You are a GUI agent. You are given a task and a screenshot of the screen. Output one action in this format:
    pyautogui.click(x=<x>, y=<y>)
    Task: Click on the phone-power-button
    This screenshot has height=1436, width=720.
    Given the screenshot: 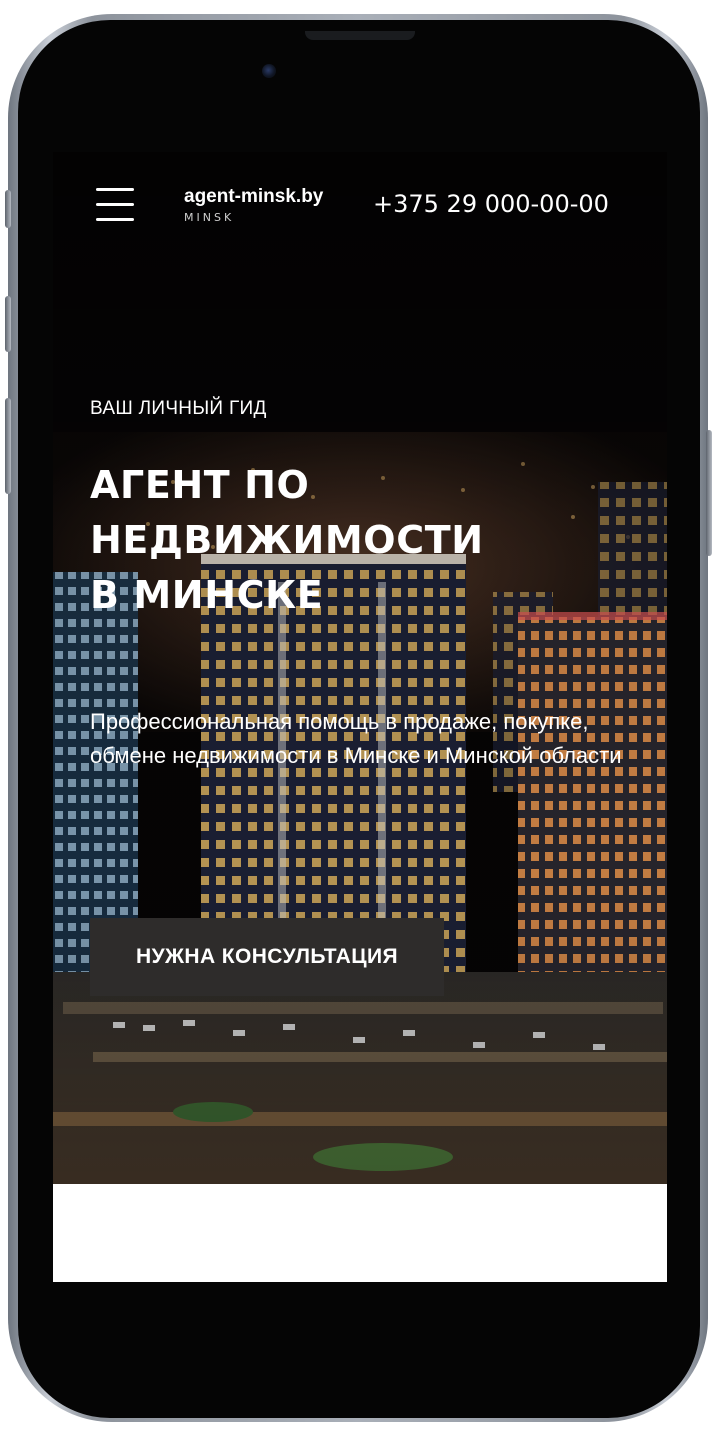 What is the action you would take?
    pyautogui.click(x=709, y=493)
    